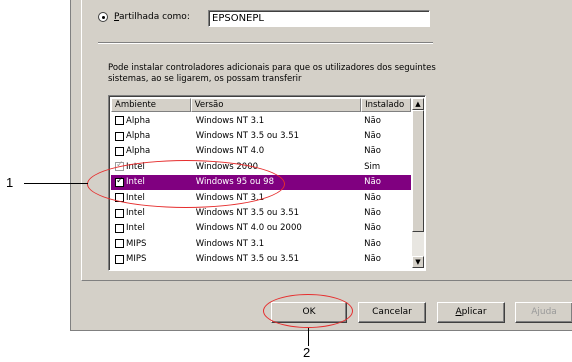  I want to click on table-row: Alpha Windows NT 4.0 Não, so click(261, 151).